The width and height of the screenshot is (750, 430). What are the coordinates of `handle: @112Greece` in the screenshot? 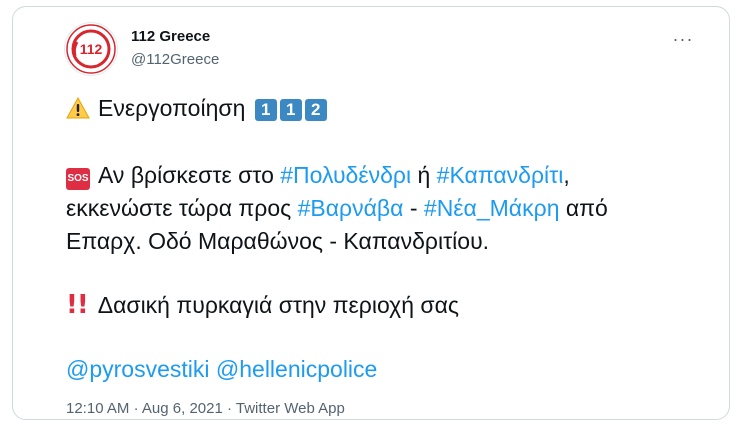 It's located at (175, 59).